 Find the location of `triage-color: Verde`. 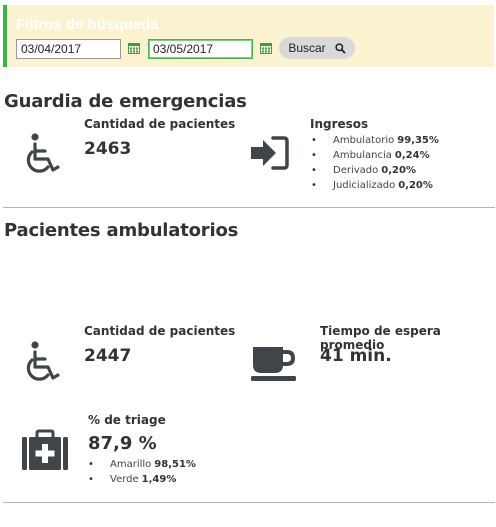

triage-color: Verde is located at coordinates (124, 479).